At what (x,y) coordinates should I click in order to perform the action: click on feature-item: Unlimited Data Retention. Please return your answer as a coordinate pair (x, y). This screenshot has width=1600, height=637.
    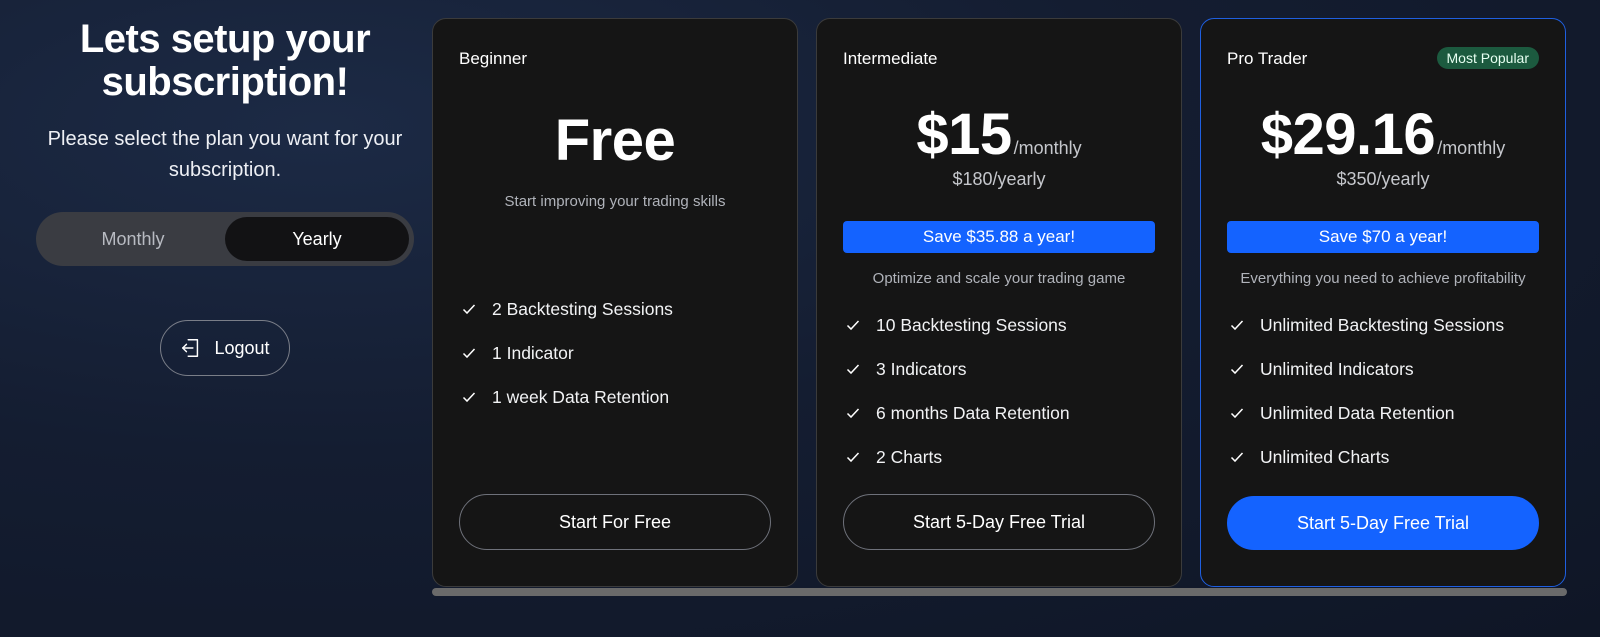
    Looking at the image, I should click on (1366, 413).